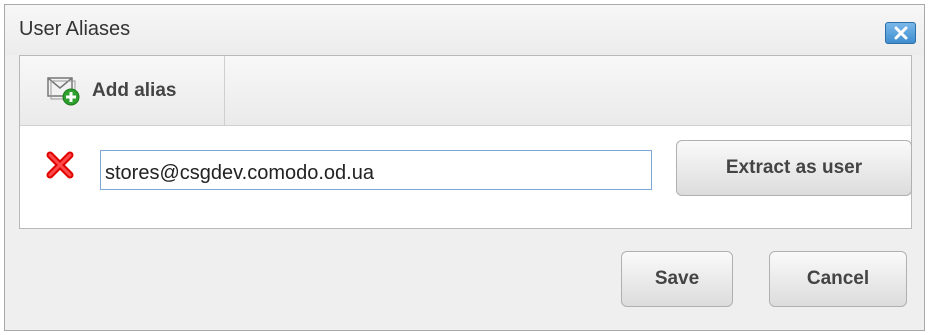  I want to click on save-button: Save, so click(677, 279).